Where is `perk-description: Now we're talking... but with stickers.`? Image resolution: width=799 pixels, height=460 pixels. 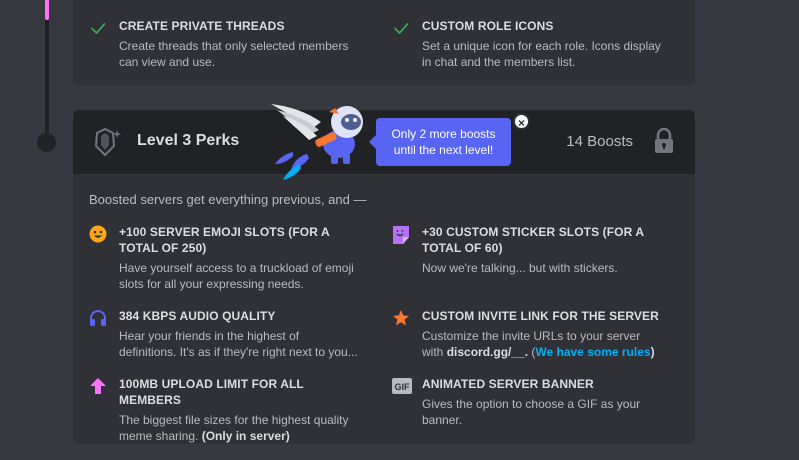
perk-description: Now we're talking... but with stickers. is located at coordinates (520, 268).